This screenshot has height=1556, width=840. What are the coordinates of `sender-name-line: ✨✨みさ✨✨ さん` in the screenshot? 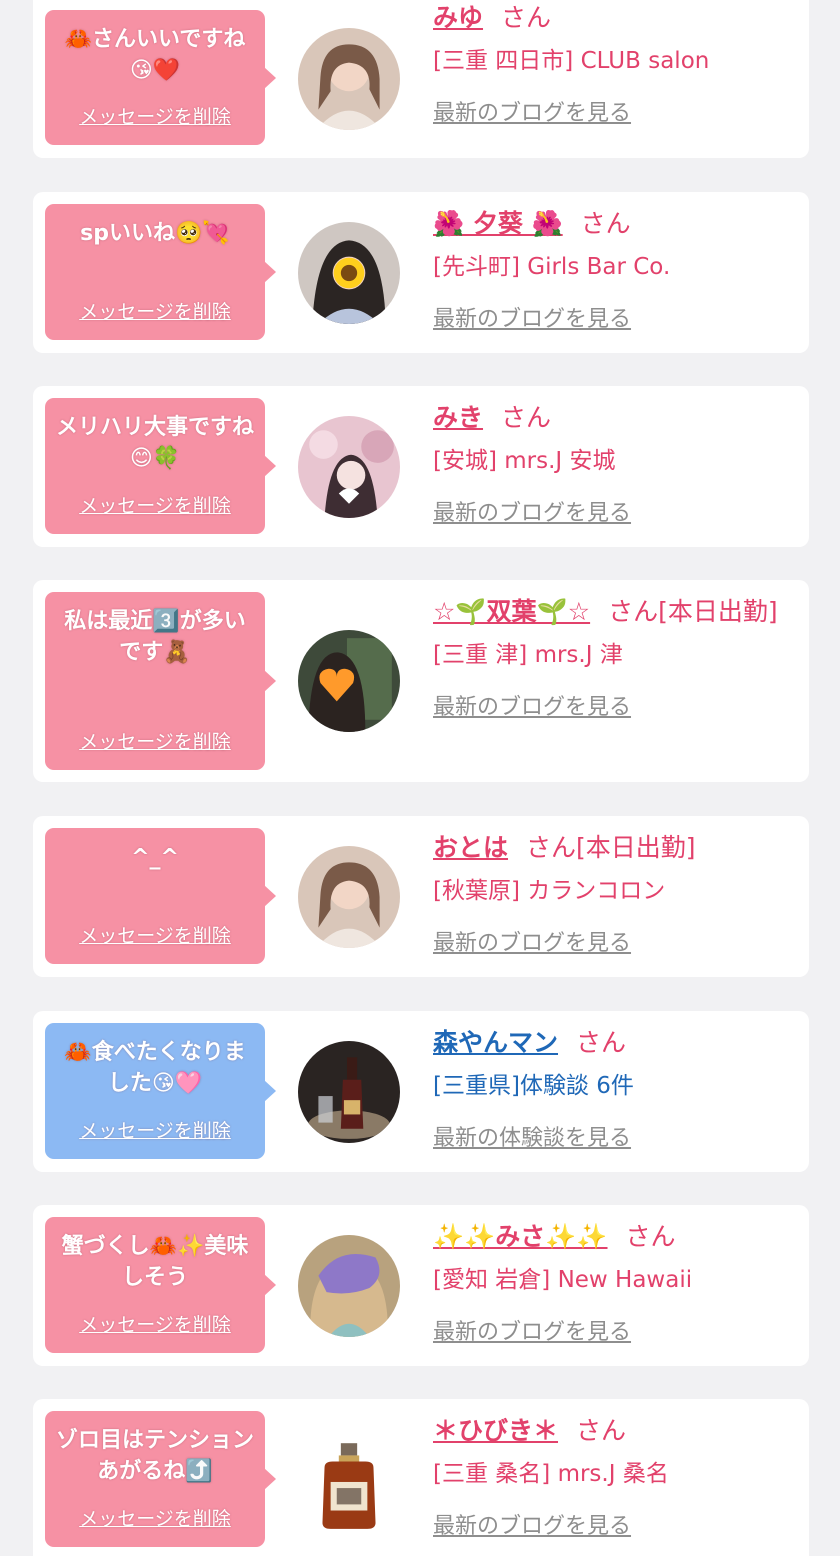 It's located at (613, 1237).